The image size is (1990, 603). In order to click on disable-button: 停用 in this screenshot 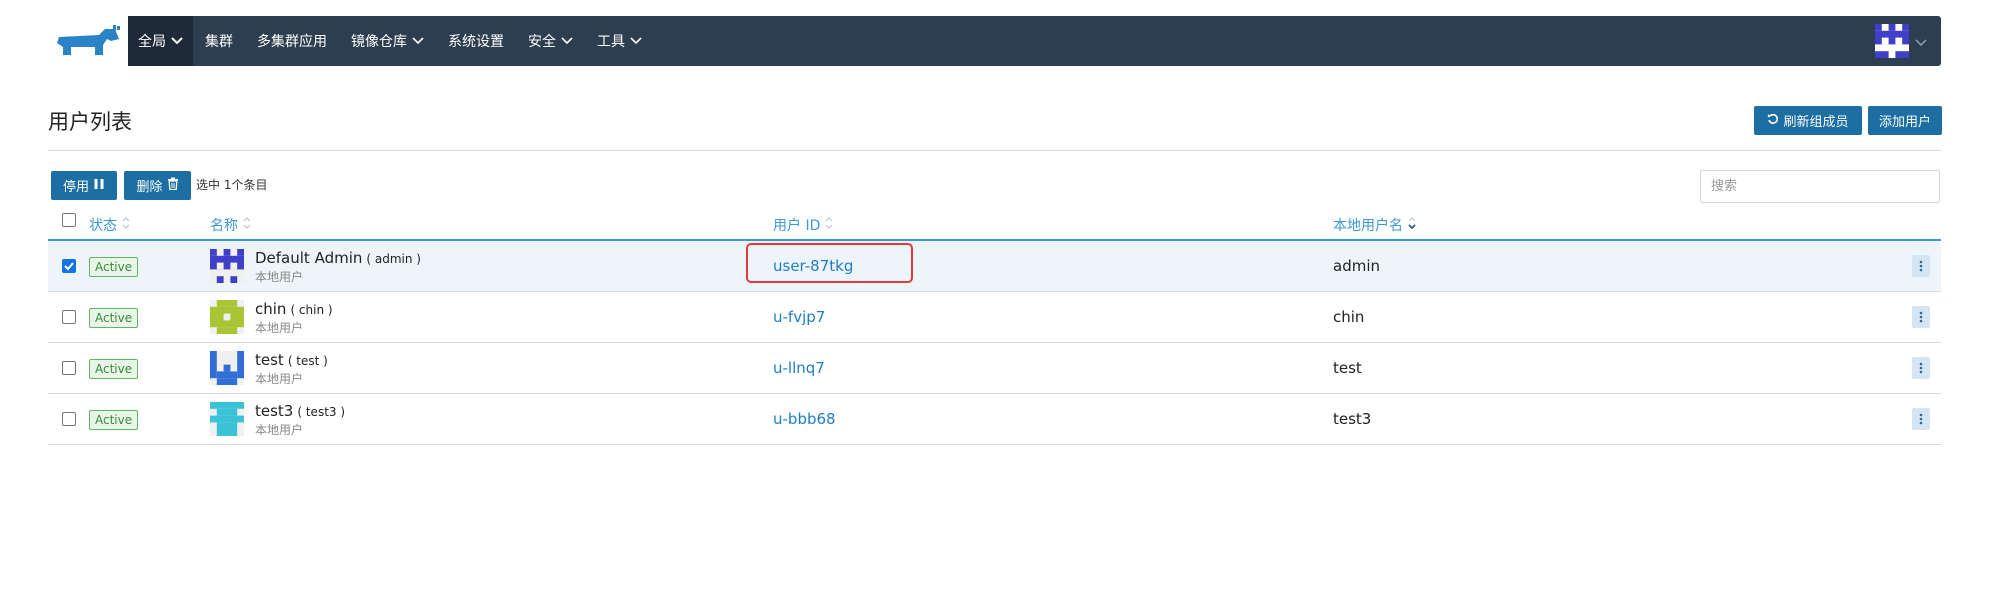, I will do `click(84, 185)`.